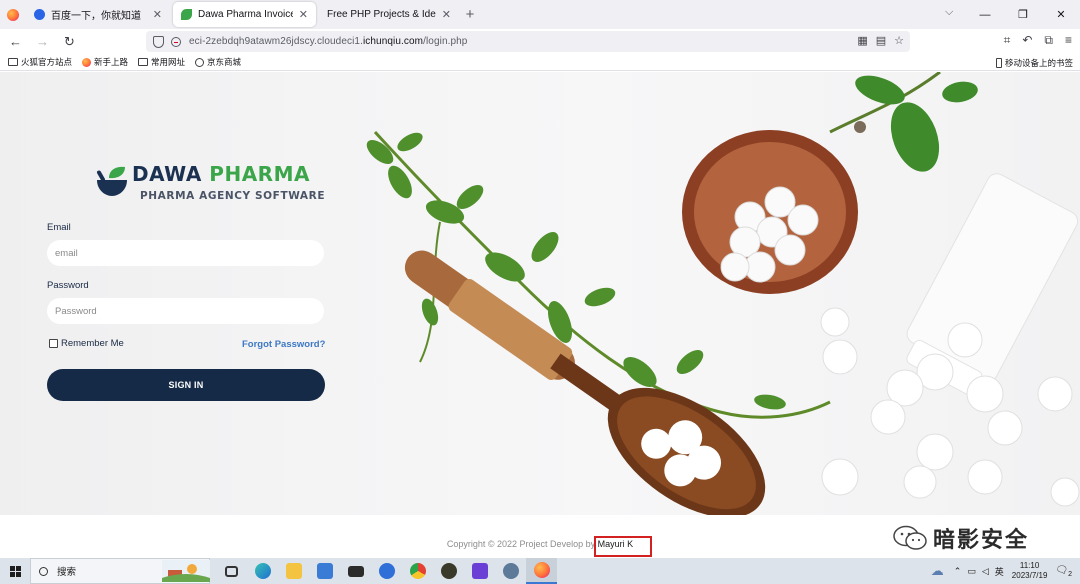  I want to click on system-tray: ☁ ⌃ ▭ ◁ 英 11:10 2023/7/19 🗨2, so click(1005, 571).